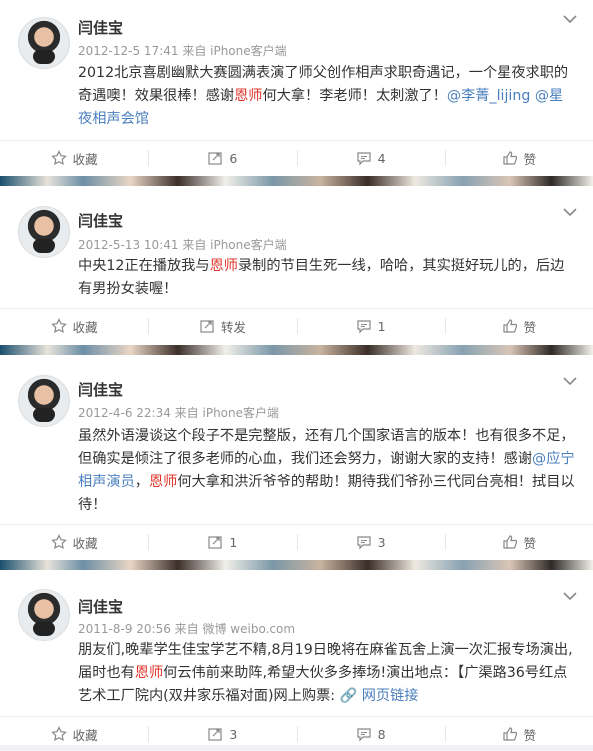 This screenshot has width=593, height=751. Describe the element at coordinates (488, 96) in the screenshot. I see `mention-link: @李菁_lijing` at that location.